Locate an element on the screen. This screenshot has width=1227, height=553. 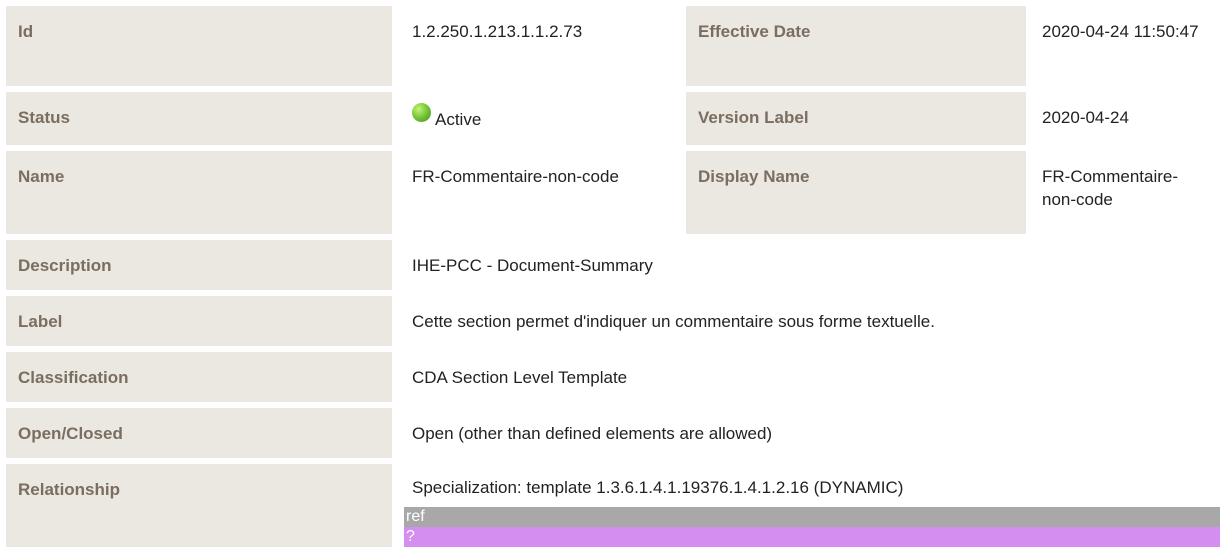
id-value: 1.2.250.1.213.1.1.2.73 is located at coordinates (545, 46).